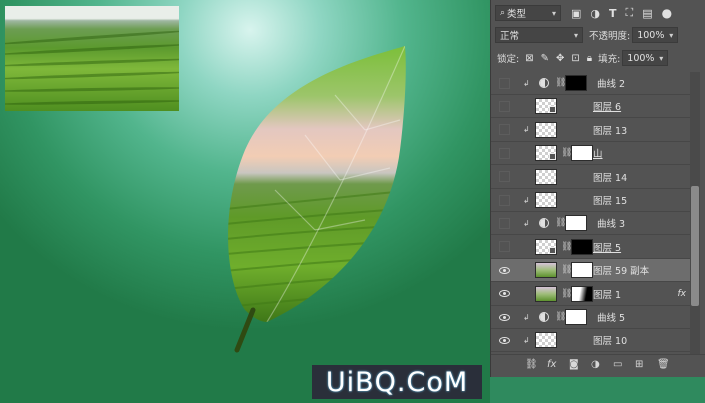  What do you see at coordinates (590, 177) in the screenshot?
I see `layer-row: 图层 14` at bounding box center [590, 177].